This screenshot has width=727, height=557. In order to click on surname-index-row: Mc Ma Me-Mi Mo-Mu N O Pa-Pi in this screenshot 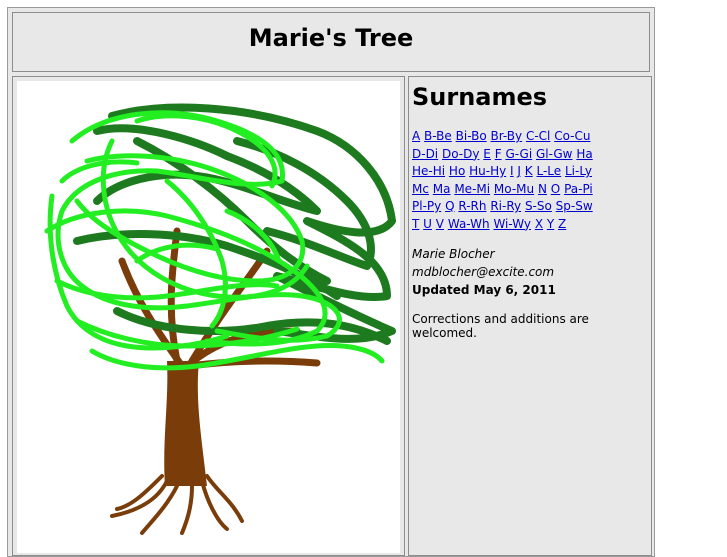, I will do `click(531, 190)`.